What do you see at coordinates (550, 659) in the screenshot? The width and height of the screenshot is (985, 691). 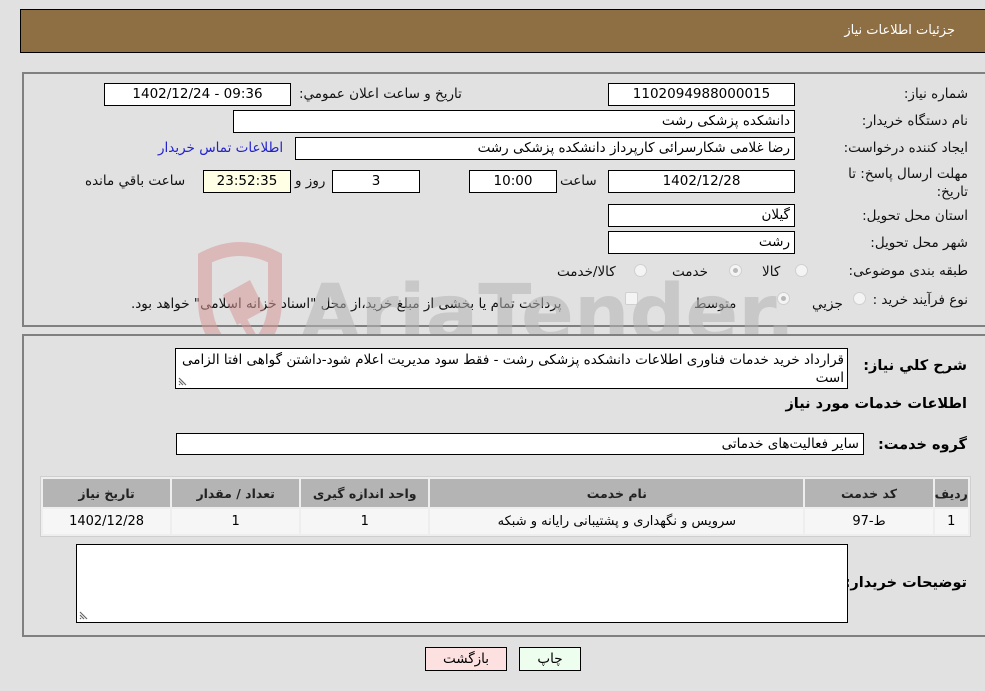 I see `print-button: چاپ` at bounding box center [550, 659].